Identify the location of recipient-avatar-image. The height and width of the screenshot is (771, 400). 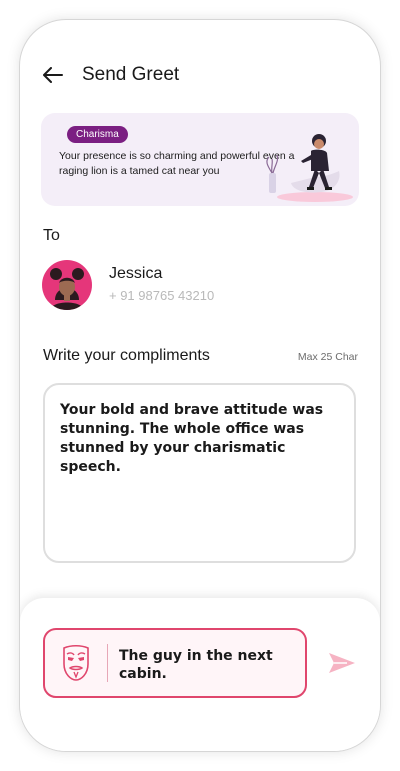
(67, 285).